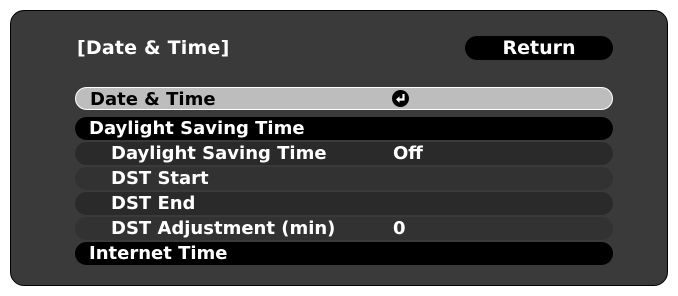  Describe the element at coordinates (400, 98) in the screenshot. I see `enter-icon` at that location.